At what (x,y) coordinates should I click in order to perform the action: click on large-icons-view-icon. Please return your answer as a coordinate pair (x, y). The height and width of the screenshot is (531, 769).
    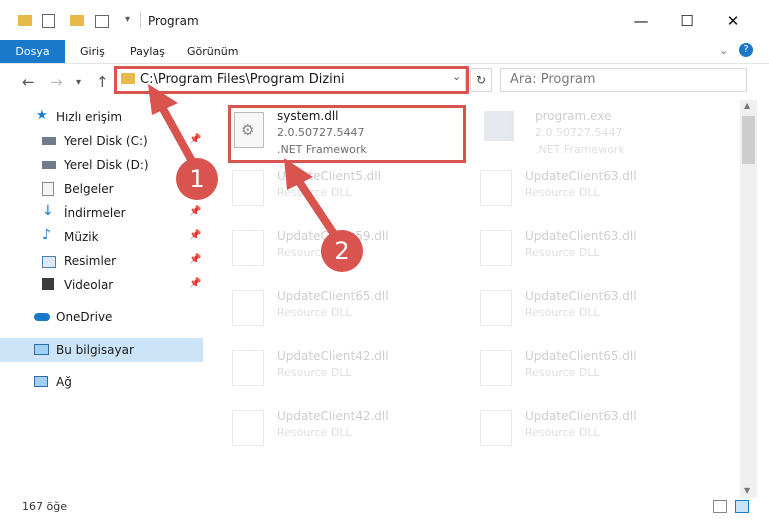
    Looking at the image, I should click on (742, 506).